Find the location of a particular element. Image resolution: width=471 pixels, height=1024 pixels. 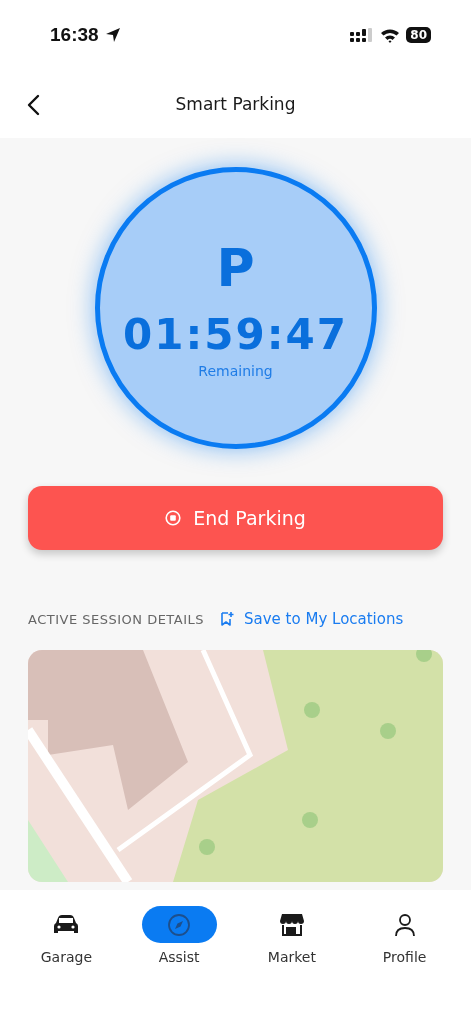

tab-item: Market is located at coordinates (291, 965).